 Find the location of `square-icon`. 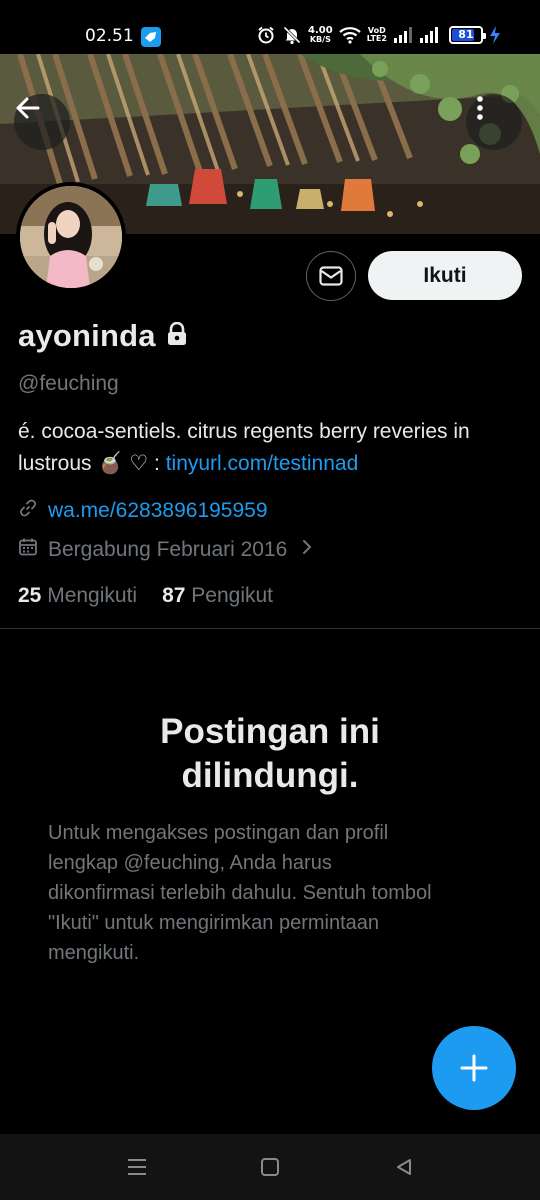

square-icon is located at coordinates (270, 1167).